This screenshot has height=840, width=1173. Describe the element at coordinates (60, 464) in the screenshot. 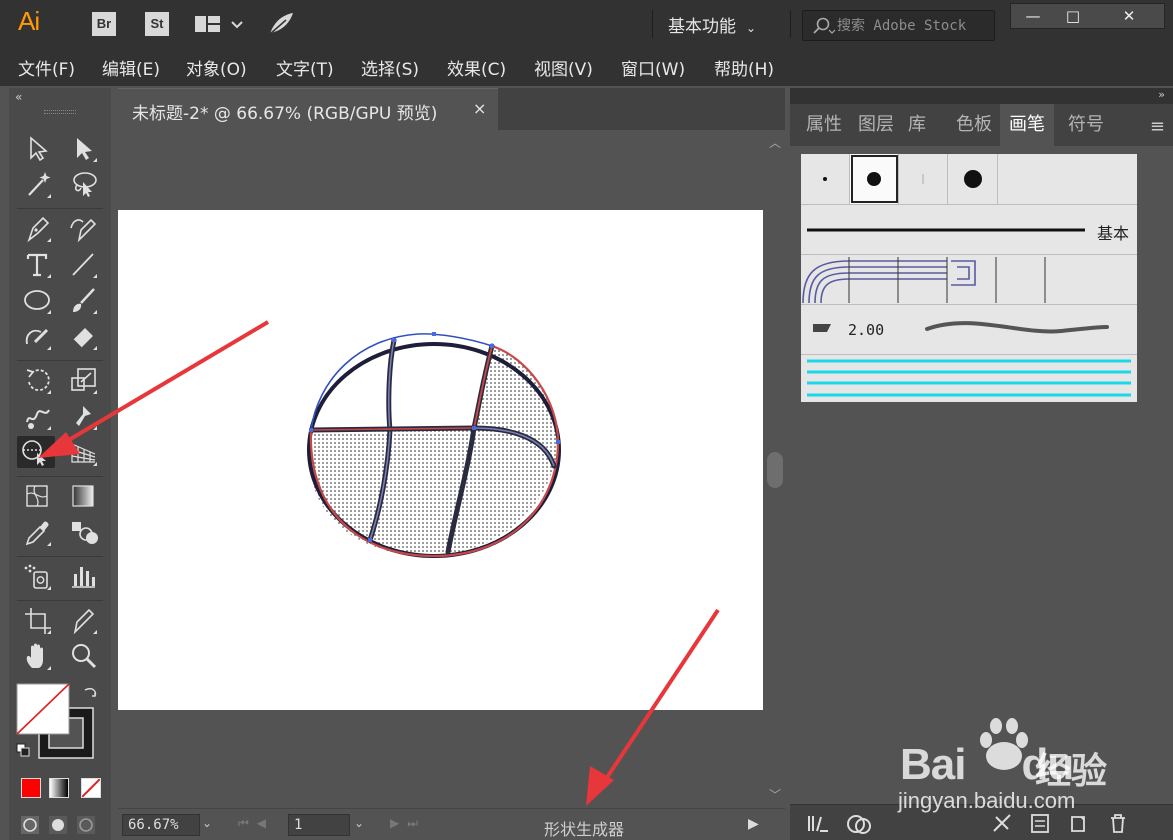

I see `tools-panel: «` at that location.